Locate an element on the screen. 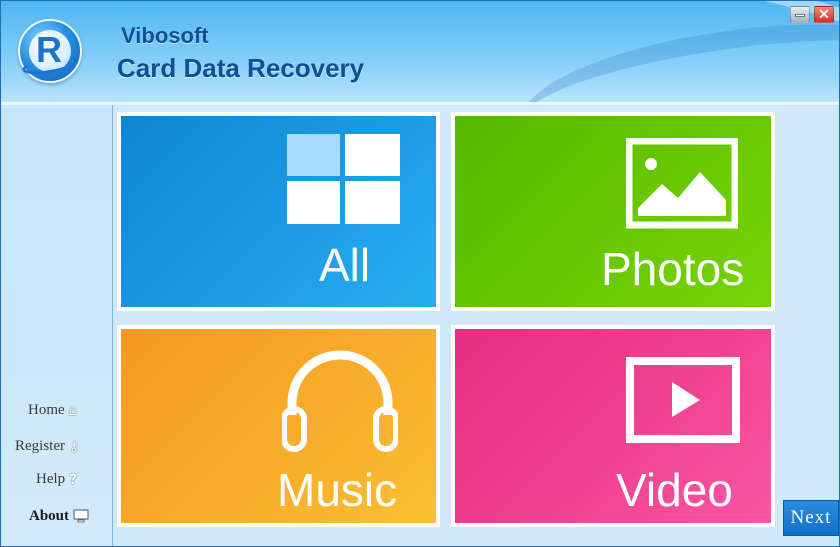 The image size is (840, 547). key-icon: ⚷ is located at coordinates (74, 446).